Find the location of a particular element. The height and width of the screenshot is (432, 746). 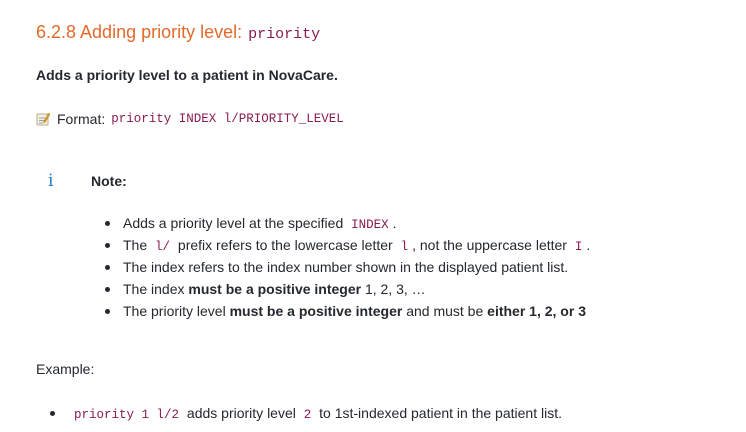

format-line: Format: priority INDEX l/PRIORITY_LEVEL is located at coordinates (190, 119).